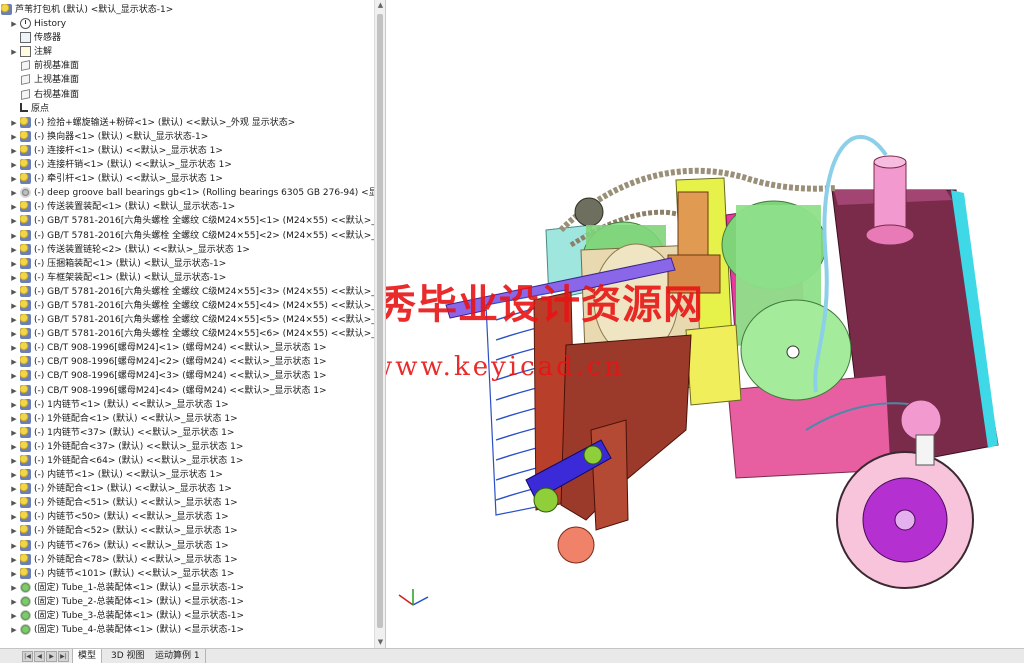 This screenshot has width=1024, height=663. Describe the element at coordinates (187, 531) in the screenshot. I see `tree-item: ▶ (-) 外链配合<52> (默认) <<默认>_显示状态 1>` at that location.